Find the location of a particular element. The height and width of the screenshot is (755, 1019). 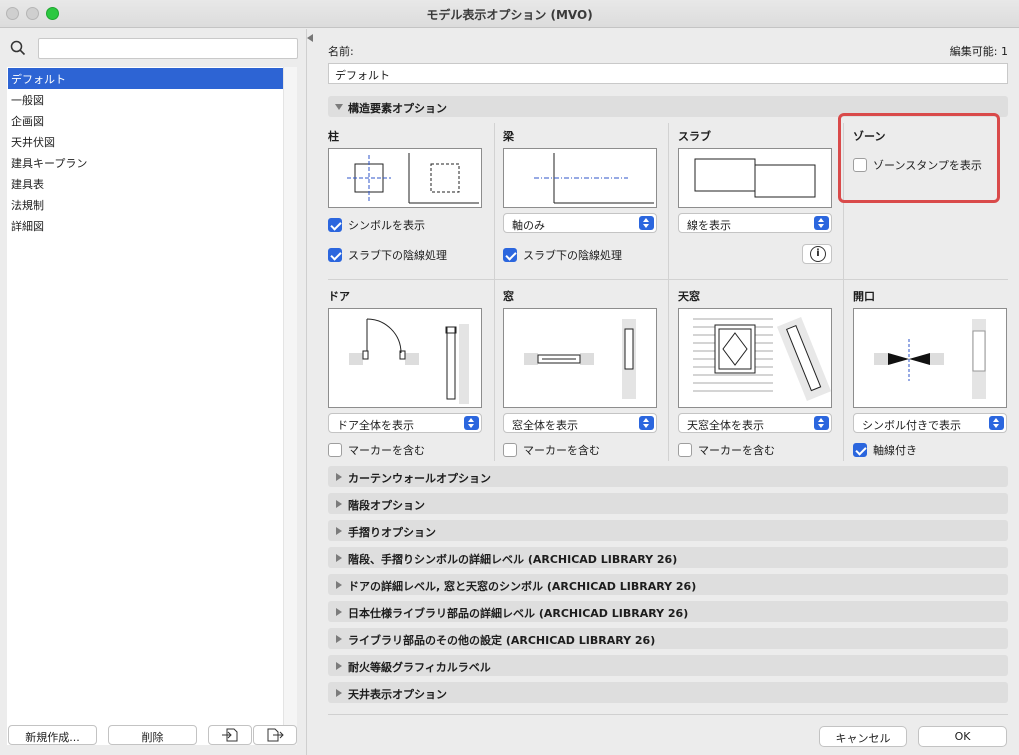

beam-title: 梁 is located at coordinates (508, 136).